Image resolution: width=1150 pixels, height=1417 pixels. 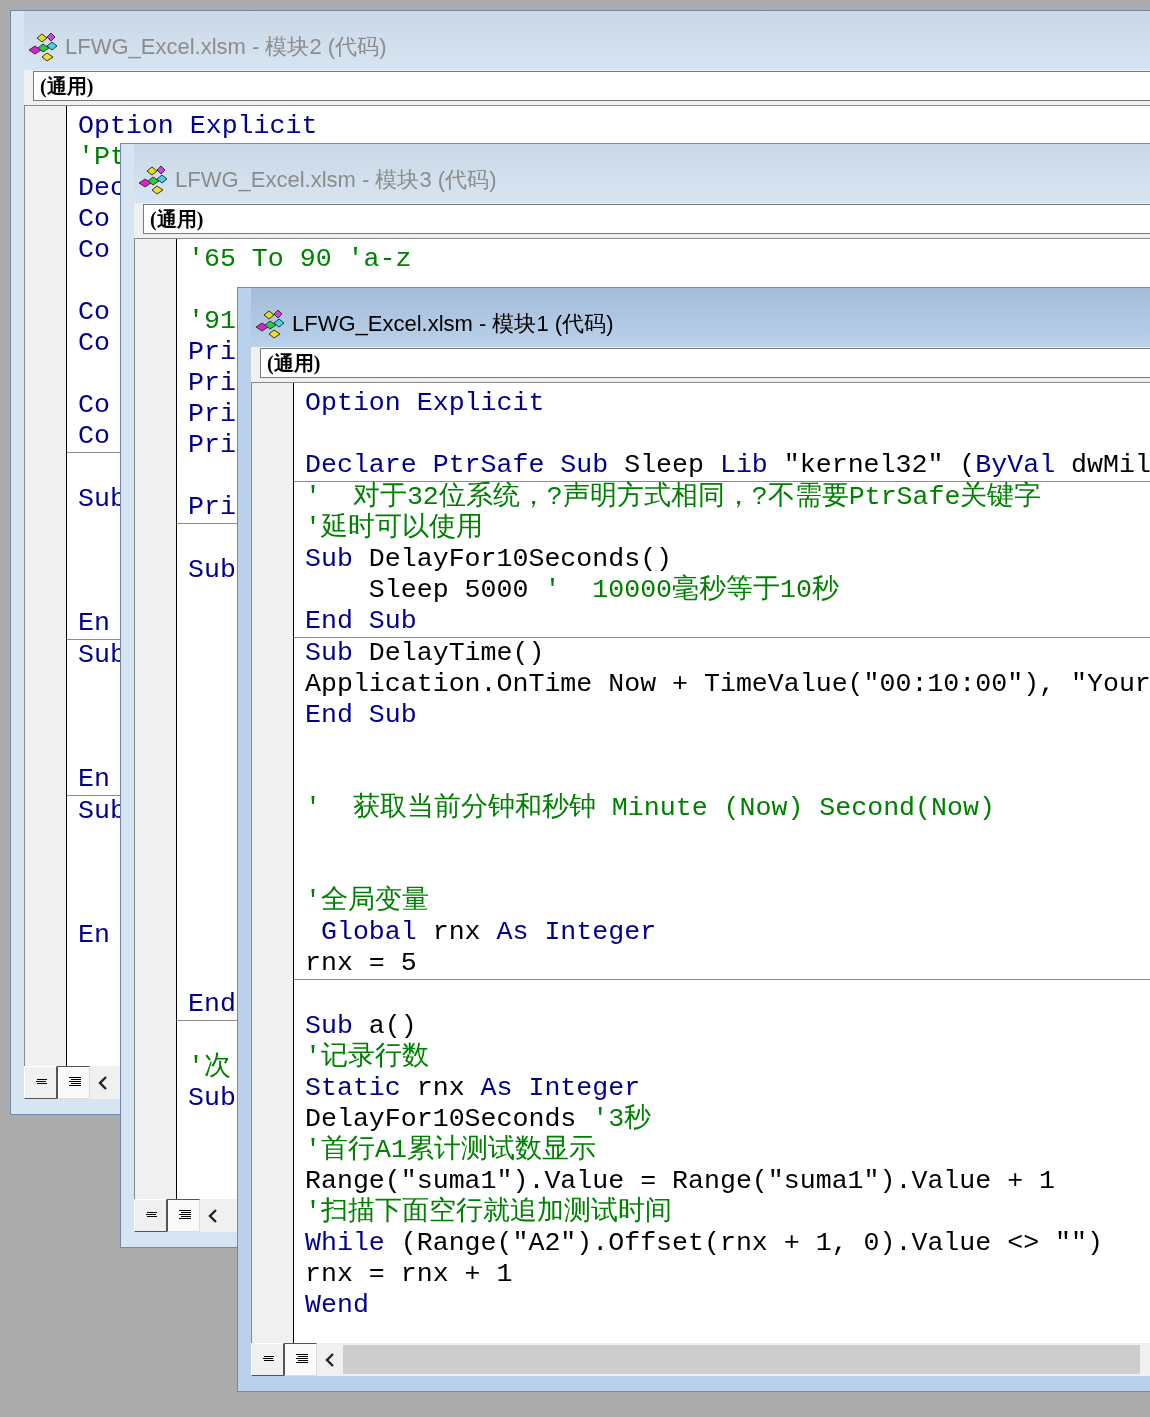 What do you see at coordinates (473, 1088) in the screenshot?
I see `code-line: Static rnx As Integer` at bounding box center [473, 1088].